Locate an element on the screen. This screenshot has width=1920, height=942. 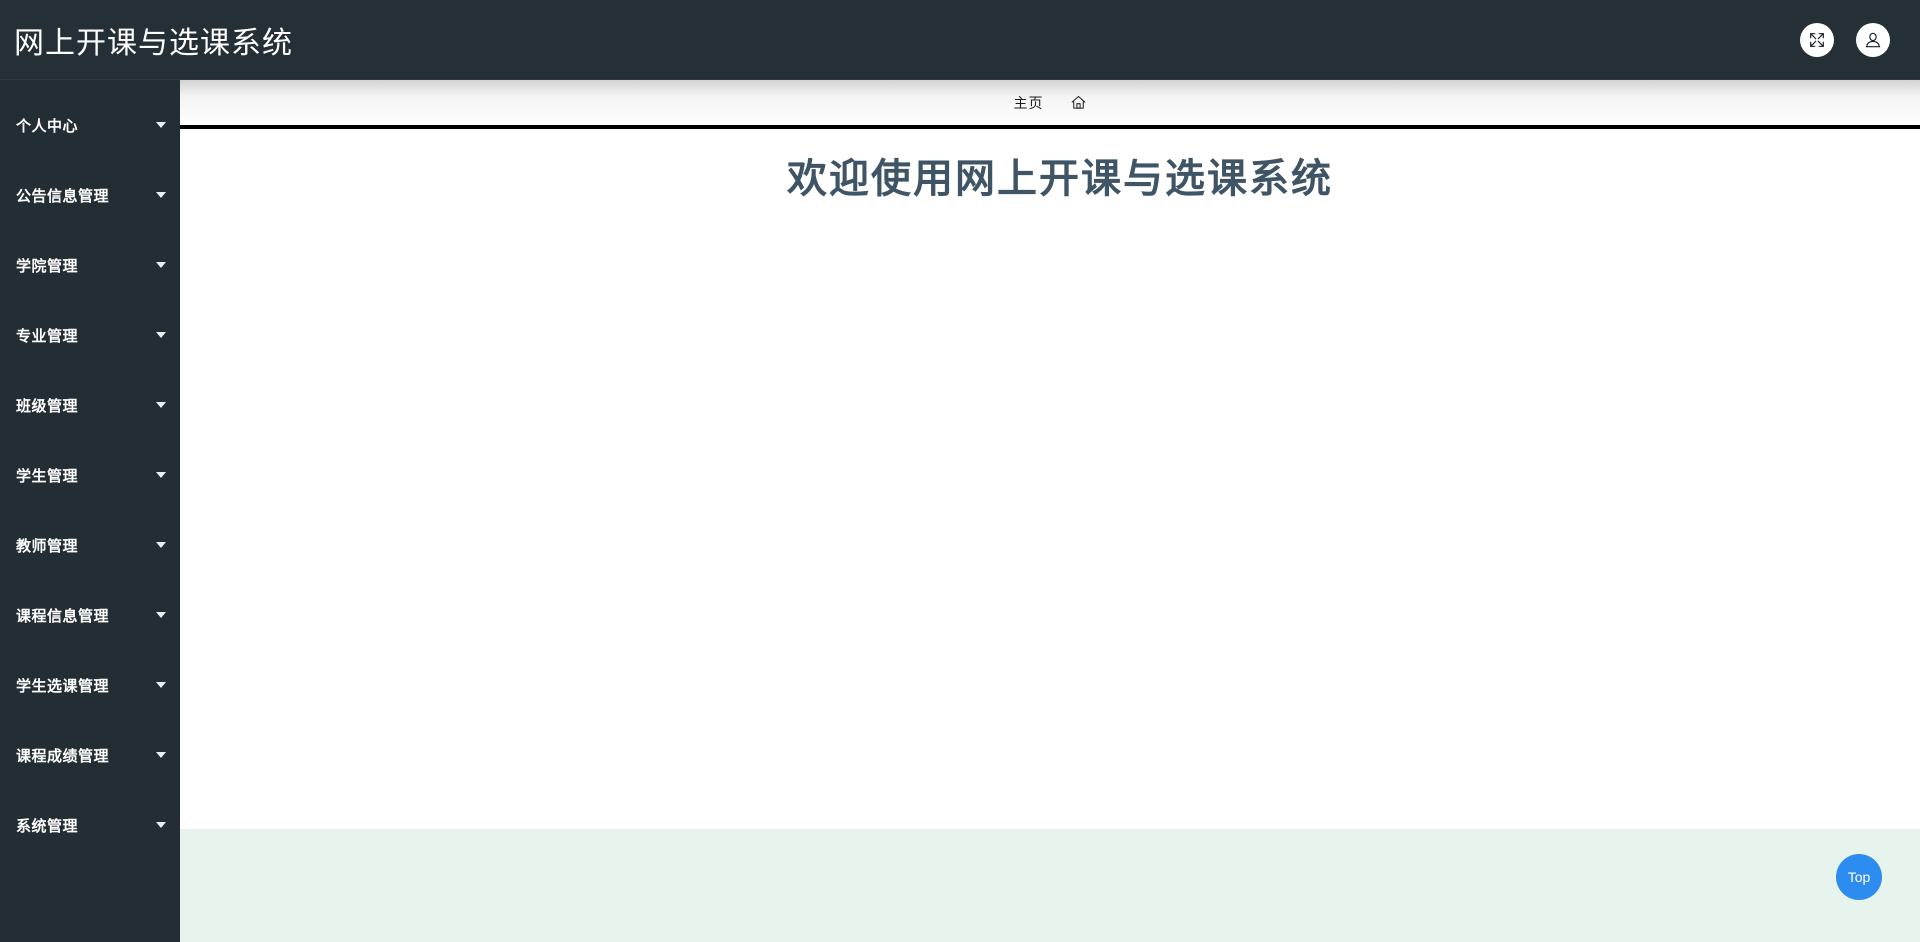
sidebar-item-student-management: 学生管理 is located at coordinates (90, 475).